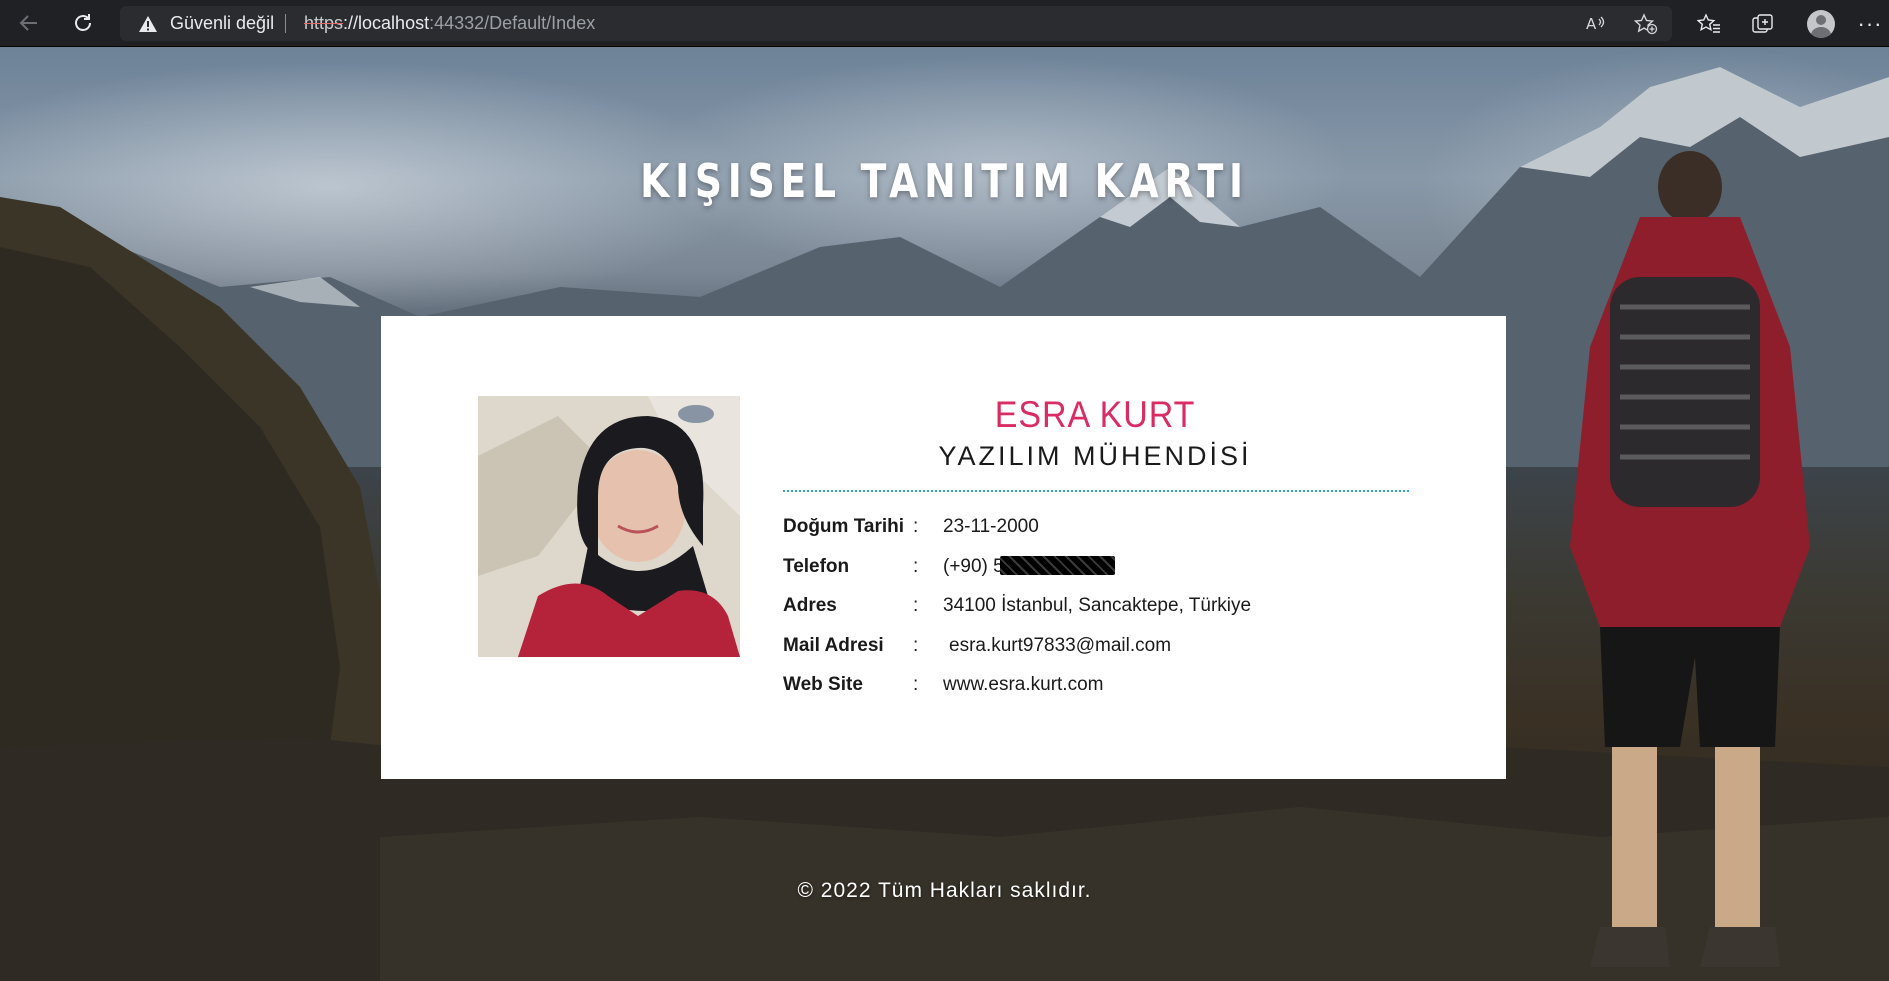 This screenshot has height=981, width=1889. Describe the element at coordinates (833, 645) in the screenshot. I see `email-label: Mail Adresi` at that location.